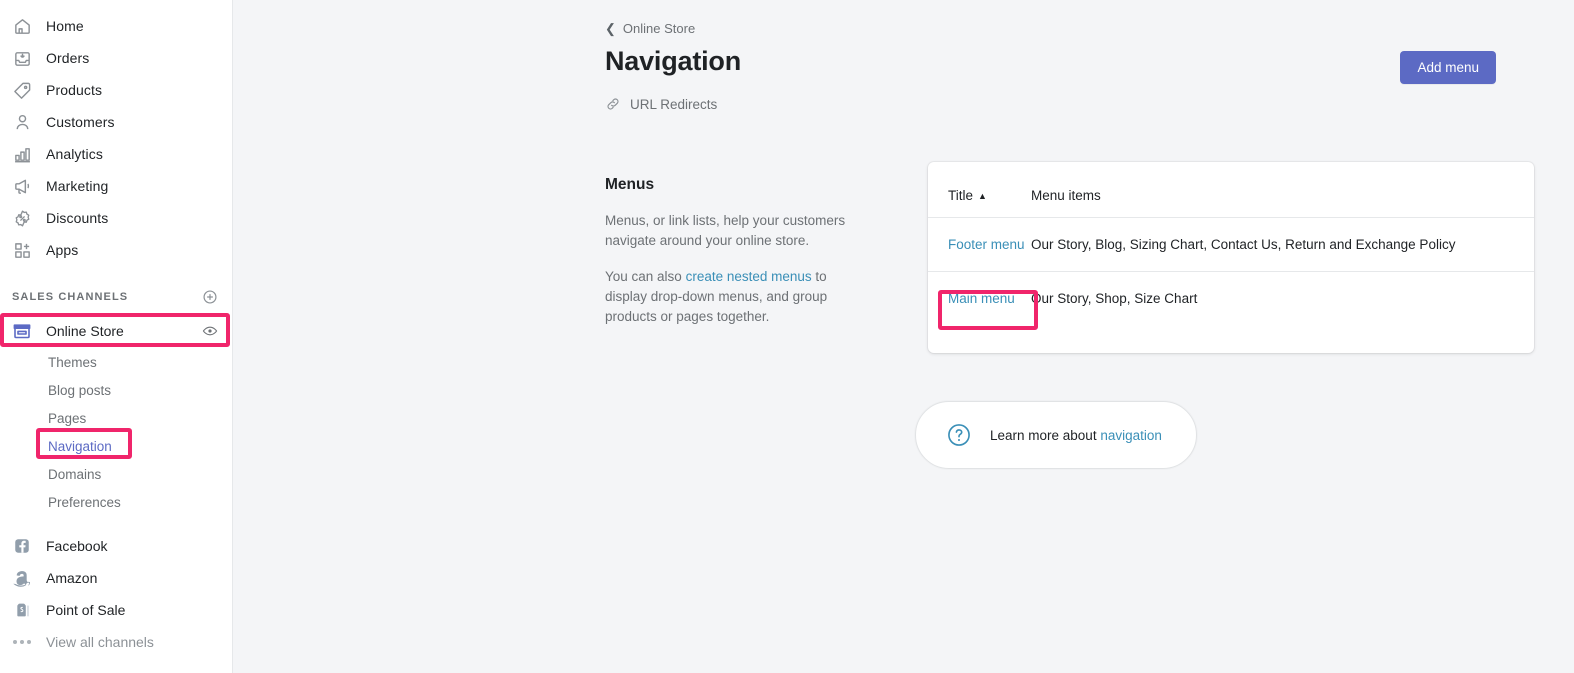 Image resolution: width=1574 pixels, height=673 pixels. I want to click on sidebar-item-label: Home, so click(65, 26).